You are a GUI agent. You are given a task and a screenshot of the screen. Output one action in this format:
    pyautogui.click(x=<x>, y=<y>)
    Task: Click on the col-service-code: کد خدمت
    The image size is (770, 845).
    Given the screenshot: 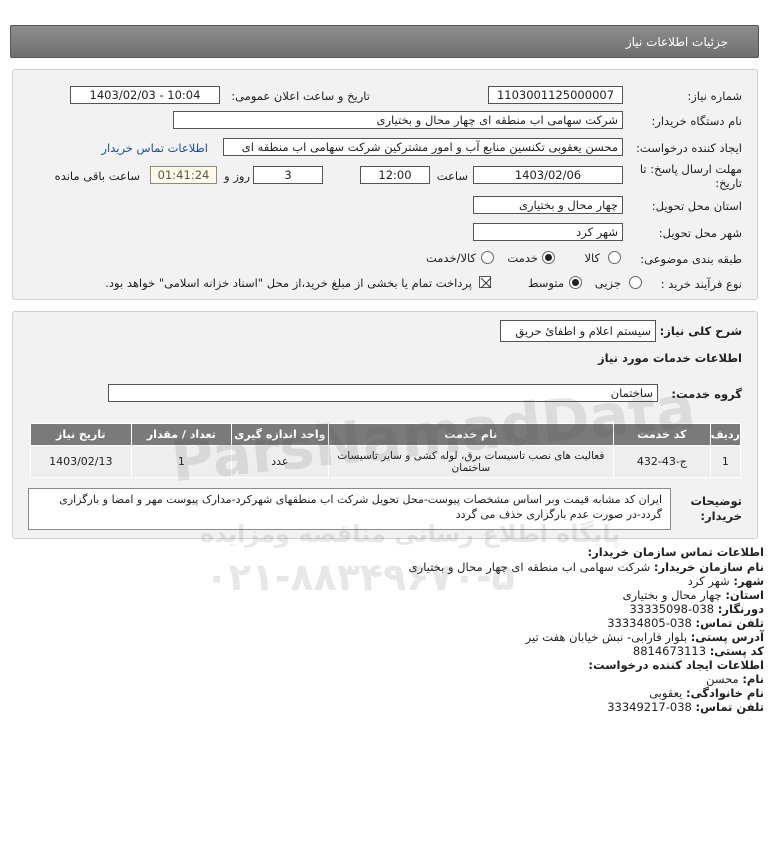 What is the action you would take?
    pyautogui.click(x=662, y=434)
    